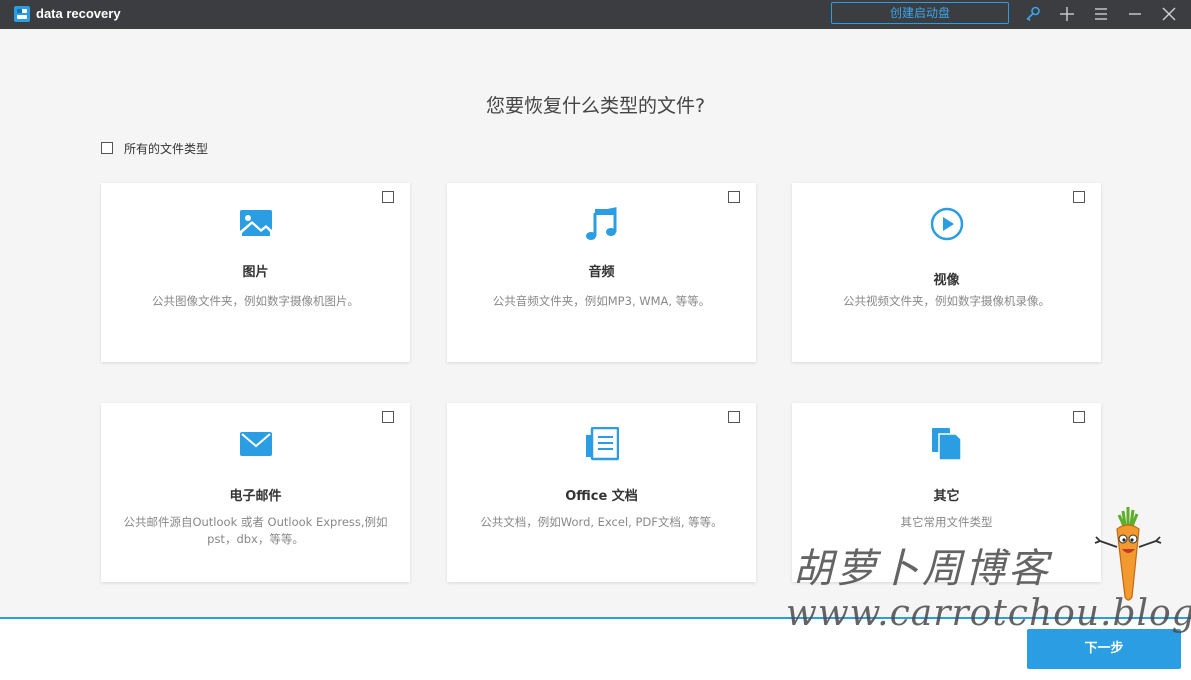  I want to click on card-audio-checkbox, so click(734, 197).